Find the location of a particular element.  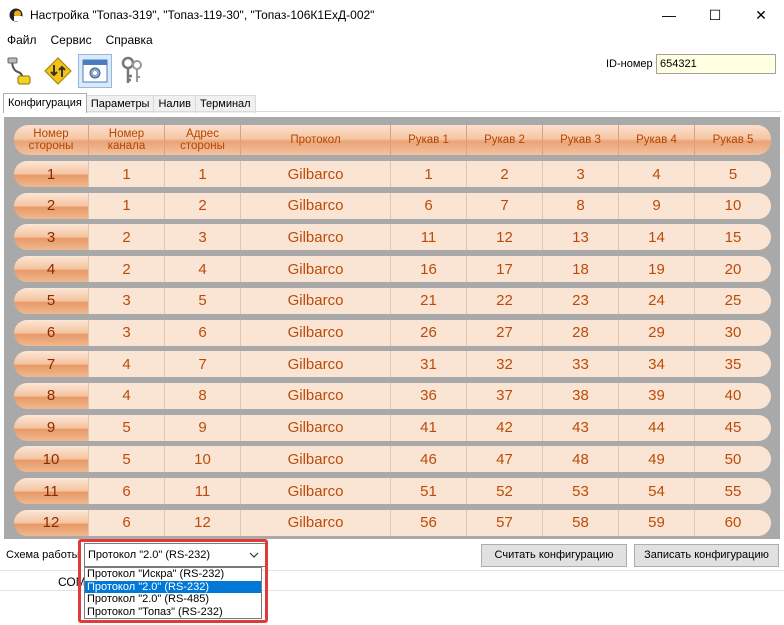

cell-hose-2: 52 is located at coordinates (505, 491).